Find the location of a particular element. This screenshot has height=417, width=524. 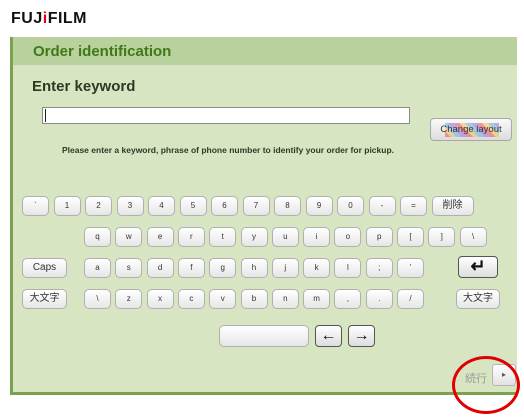

key-r3-1: a is located at coordinates (97, 268).